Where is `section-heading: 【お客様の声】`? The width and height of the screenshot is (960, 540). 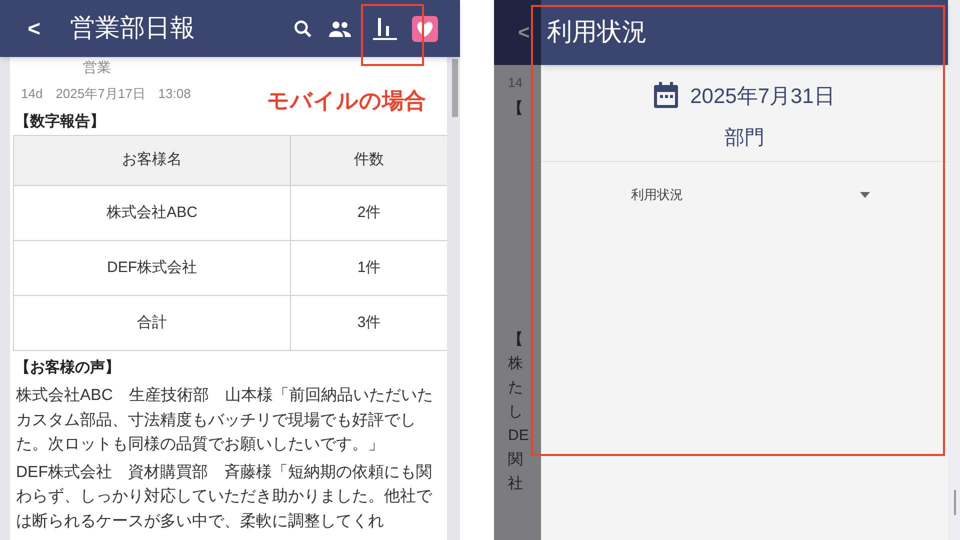 section-heading: 【お客様の声】 is located at coordinates (68, 368).